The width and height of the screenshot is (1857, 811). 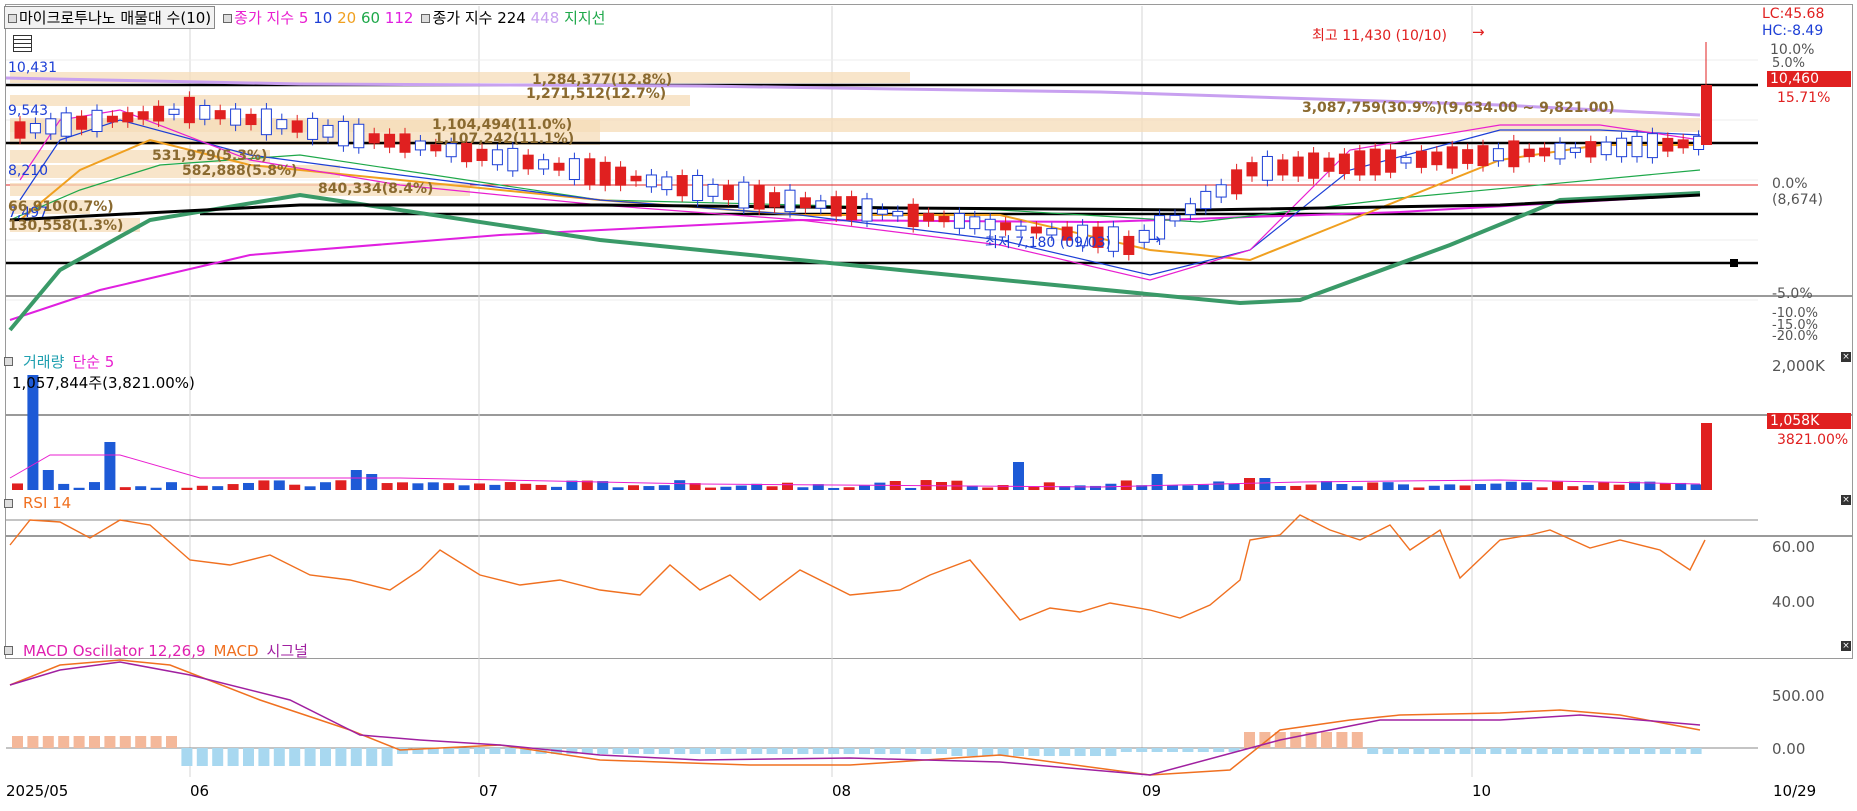 What do you see at coordinates (1846, 357) in the screenshot?
I see `volume-close-icon: ×` at bounding box center [1846, 357].